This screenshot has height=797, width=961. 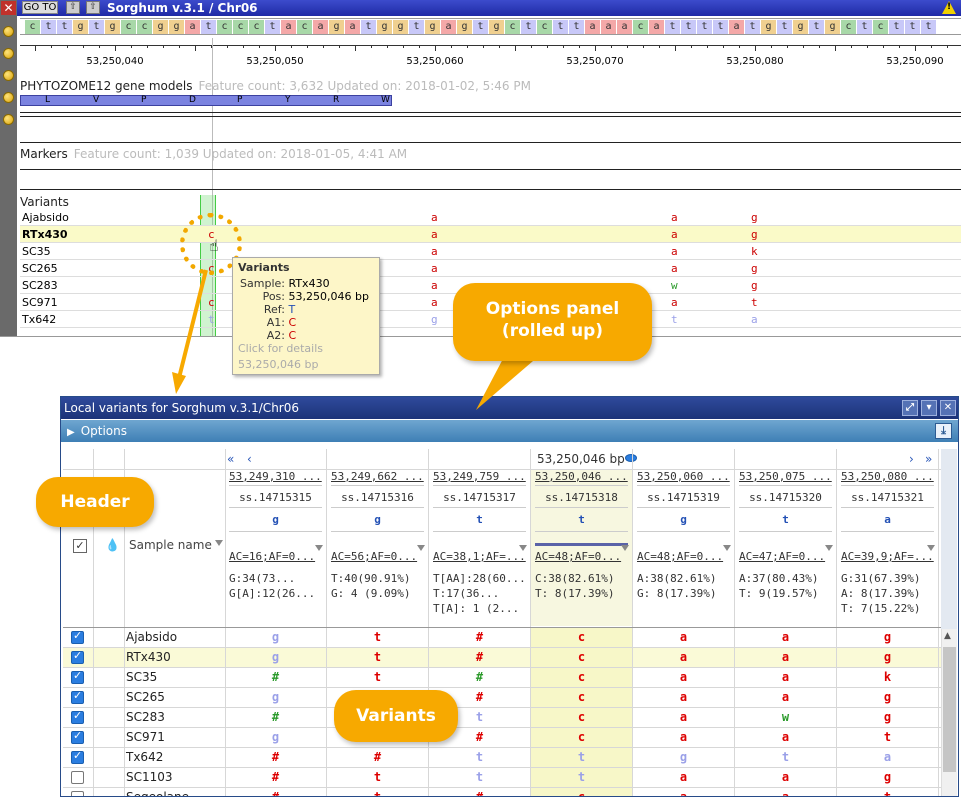 I want to click on tooltip-arrow-head, so click(x=179, y=383).